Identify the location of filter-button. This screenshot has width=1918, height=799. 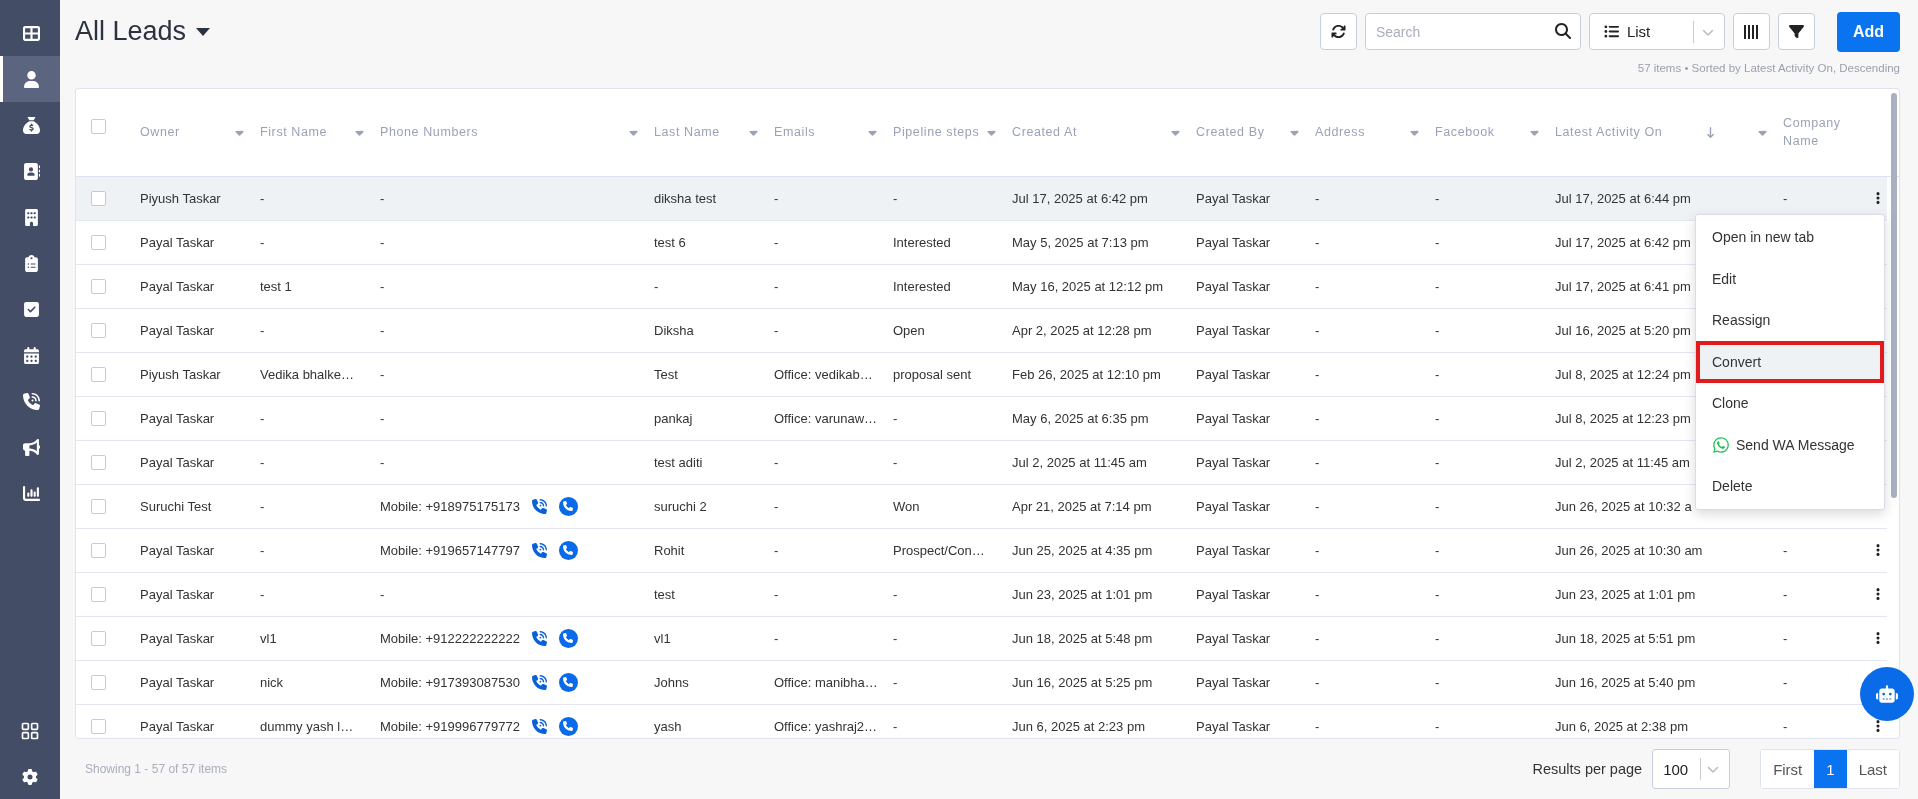
(1796, 32).